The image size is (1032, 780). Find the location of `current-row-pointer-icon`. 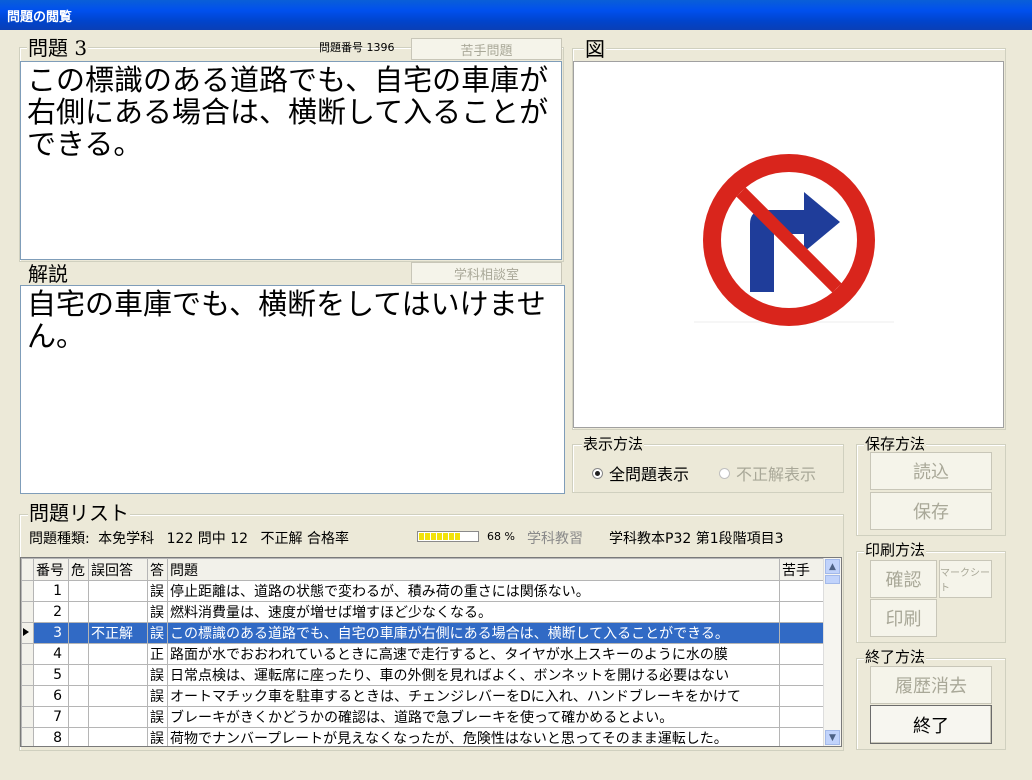

current-row-pointer-icon is located at coordinates (27, 633).